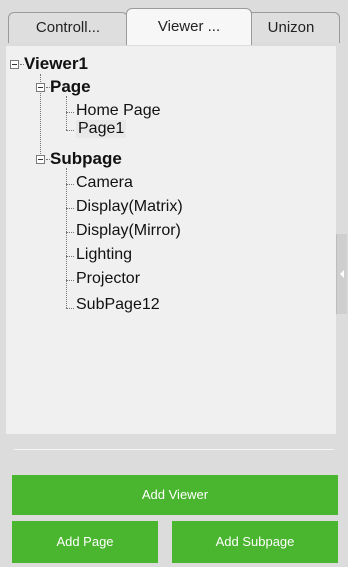 The image size is (348, 567). What do you see at coordinates (70, 87) in the screenshot?
I see `tree-node-page: Page` at bounding box center [70, 87].